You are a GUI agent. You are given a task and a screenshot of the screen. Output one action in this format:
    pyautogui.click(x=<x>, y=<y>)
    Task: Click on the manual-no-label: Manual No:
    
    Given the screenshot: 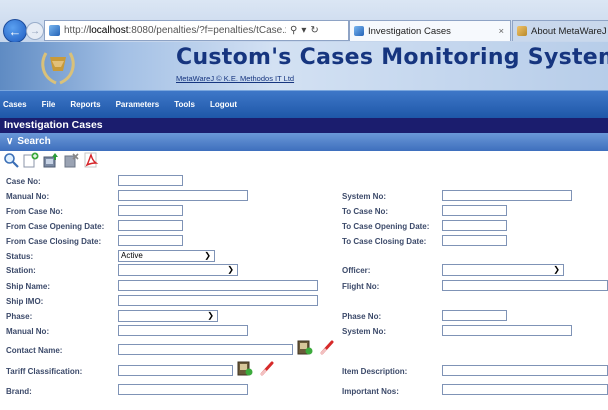 What is the action you would take?
    pyautogui.click(x=28, y=196)
    